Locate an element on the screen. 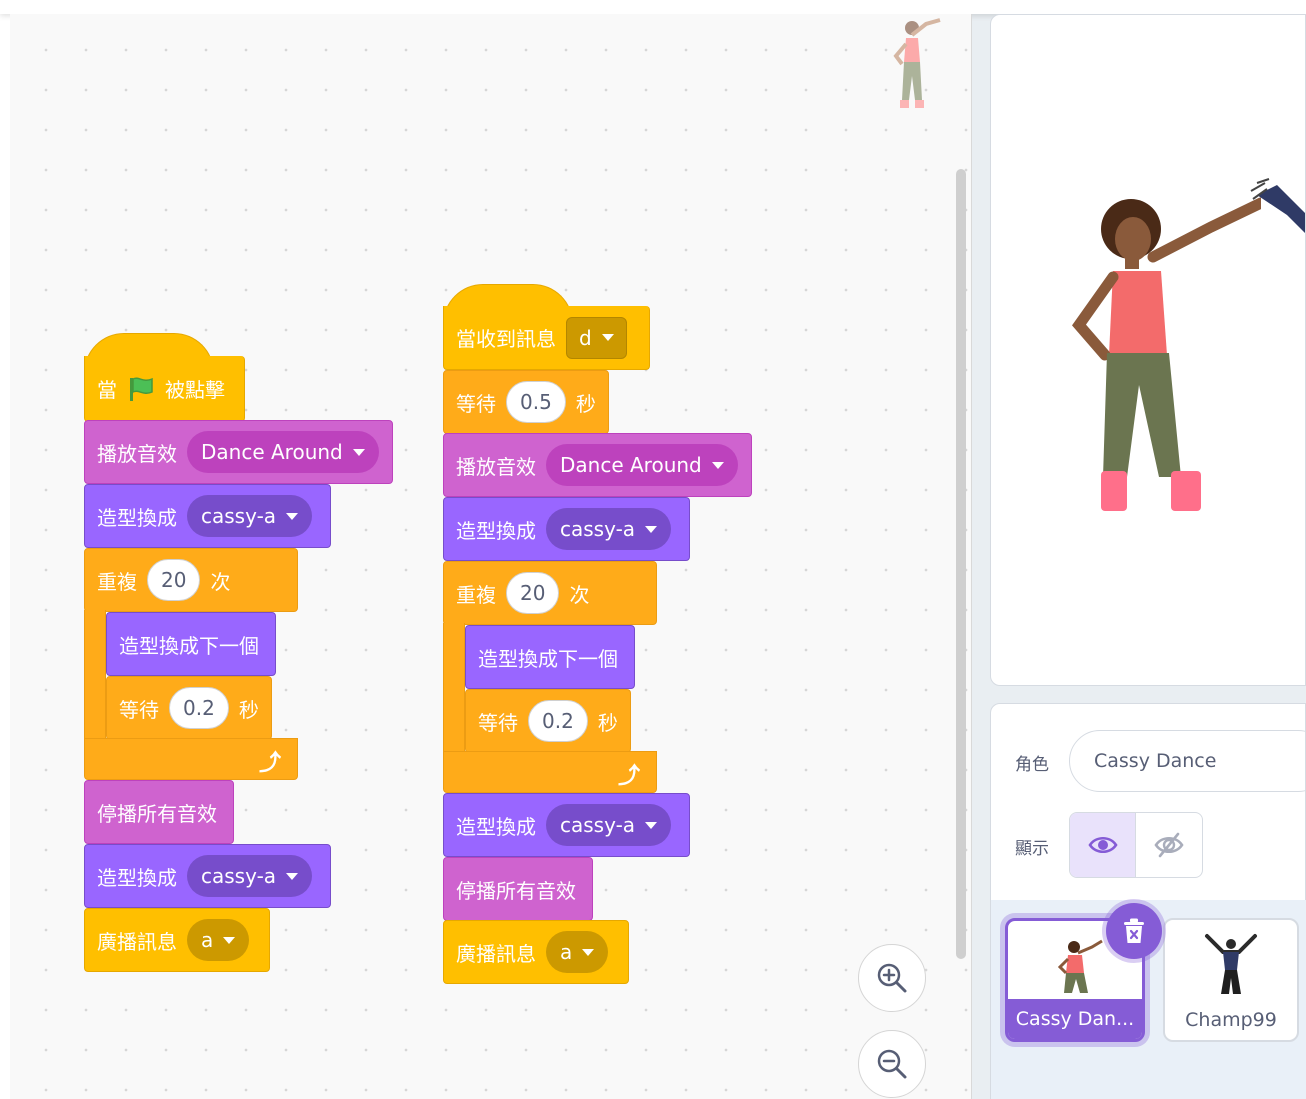 The height and width of the screenshot is (1099, 1306). when-receive-message-block: 當收到訊息 d is located at coordinates (546, 338).